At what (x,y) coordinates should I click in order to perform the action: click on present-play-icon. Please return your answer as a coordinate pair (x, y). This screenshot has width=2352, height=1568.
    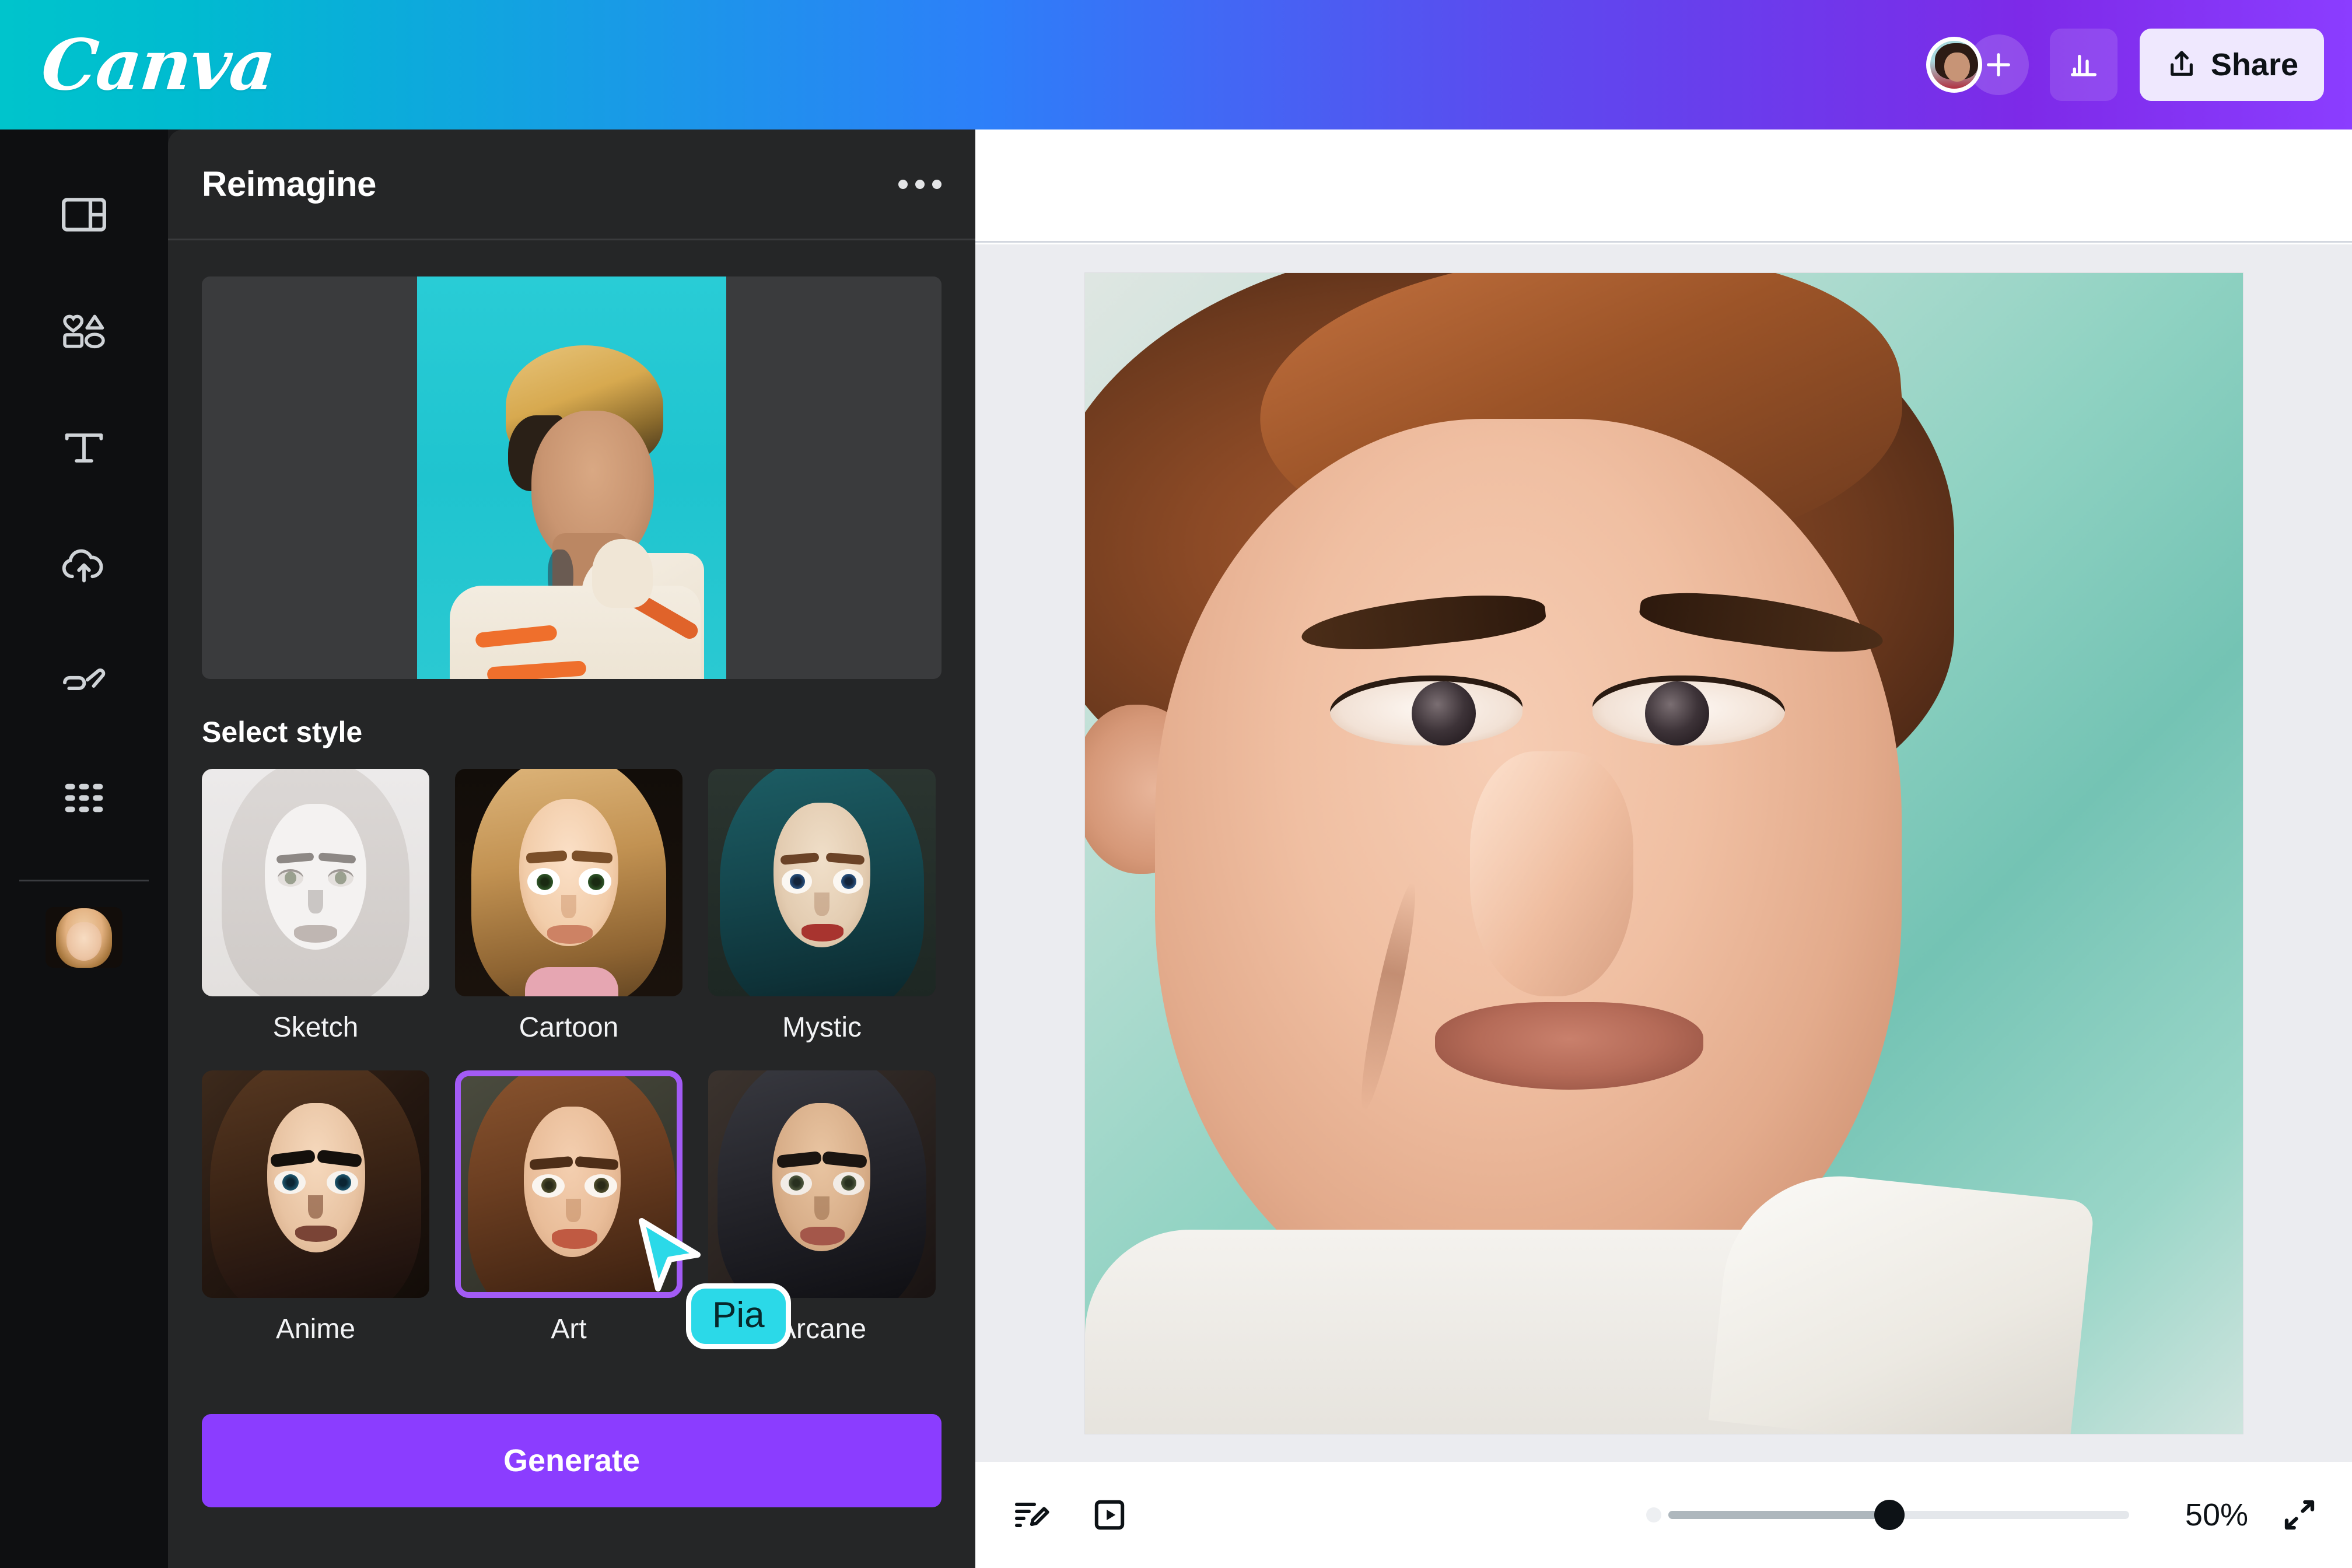
    Looking at the image, I should click on (1109, 1515).